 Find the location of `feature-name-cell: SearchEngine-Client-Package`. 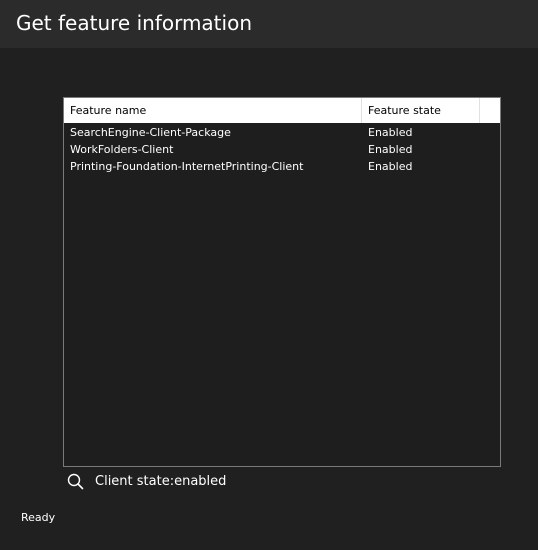

feature-name-cell: SearchEngine-Client-Package is located at coordinates (150, 132).